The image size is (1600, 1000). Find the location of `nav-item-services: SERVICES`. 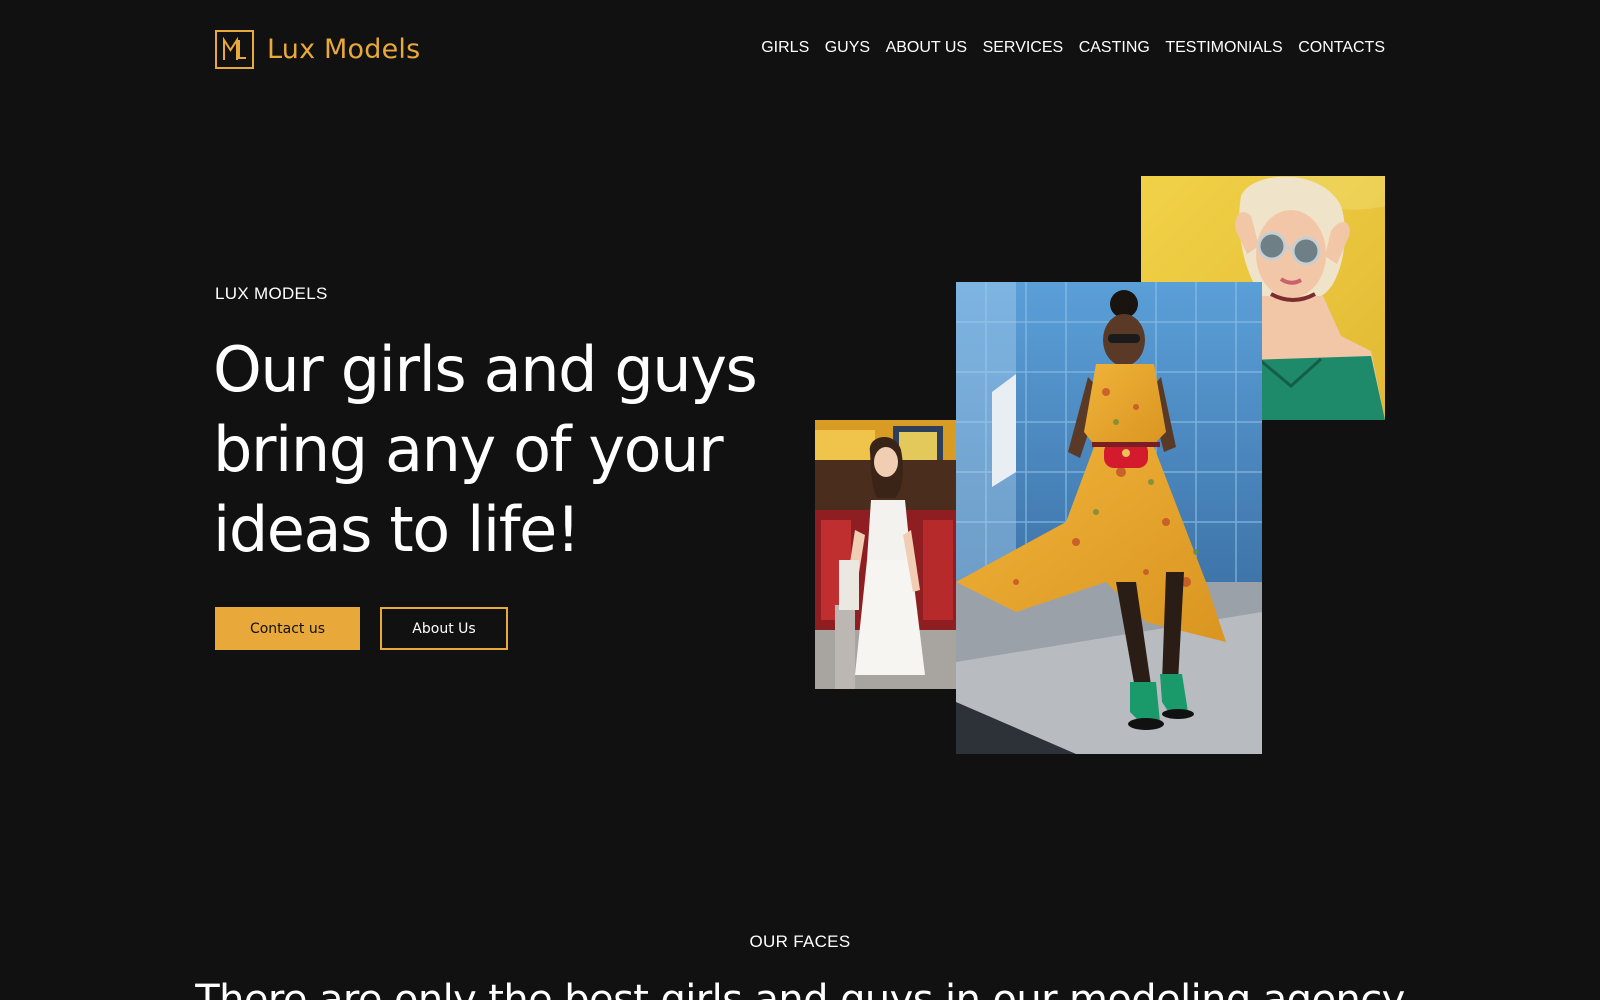

nav-item-services: SERVICES is located at coordinates (1023, 48).